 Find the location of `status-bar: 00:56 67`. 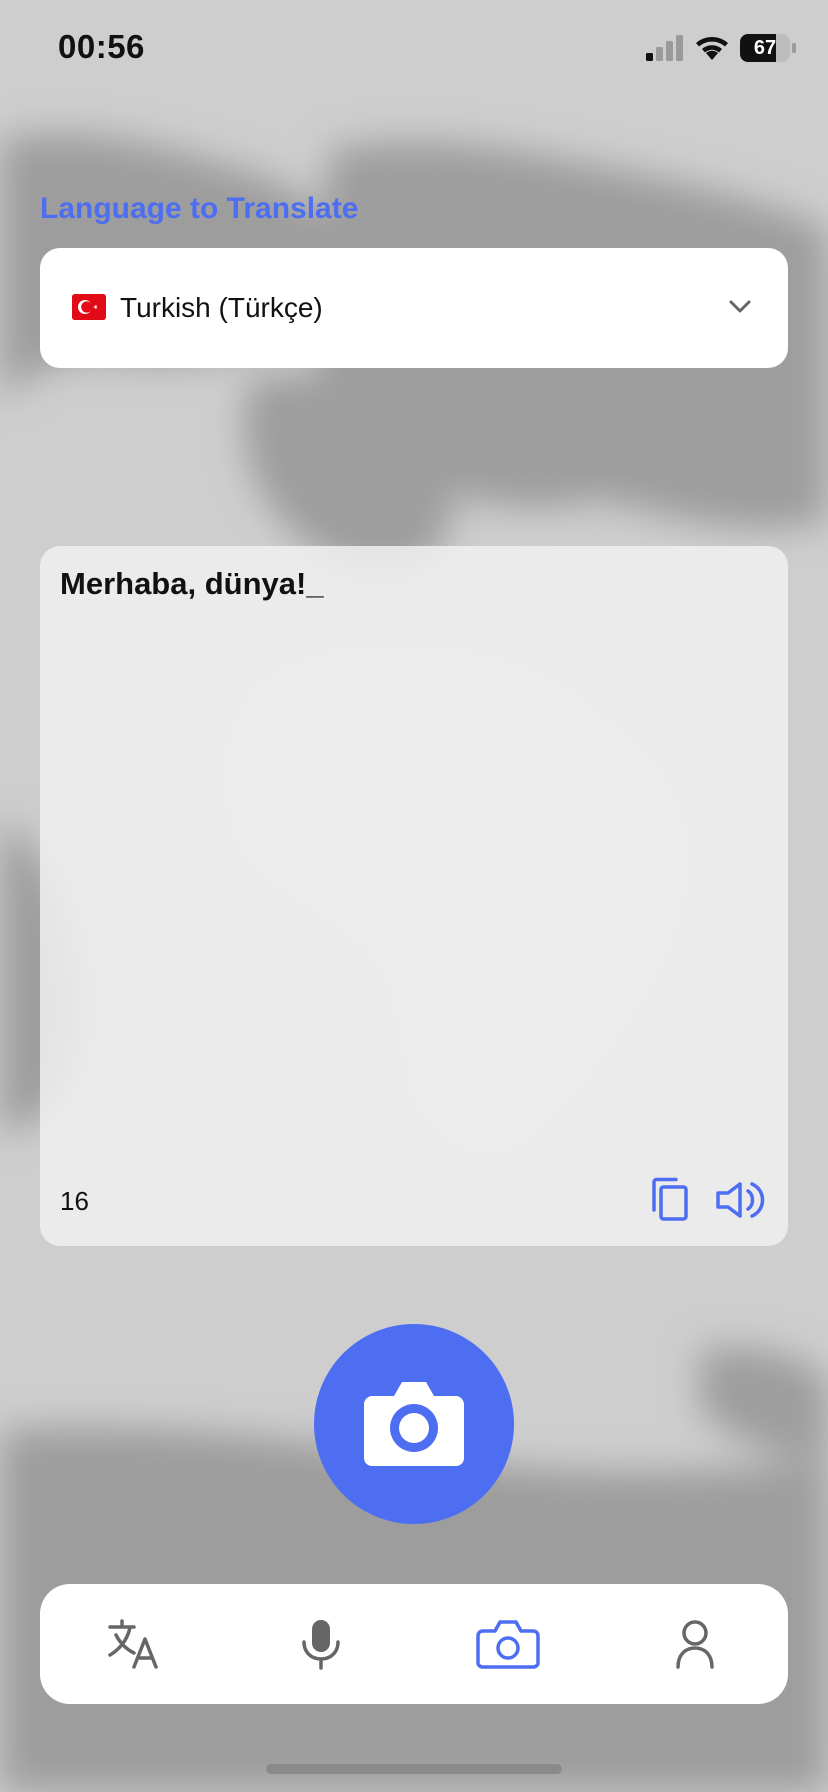

status-bar: 00:56 67 is located at coordinates (414, 50).